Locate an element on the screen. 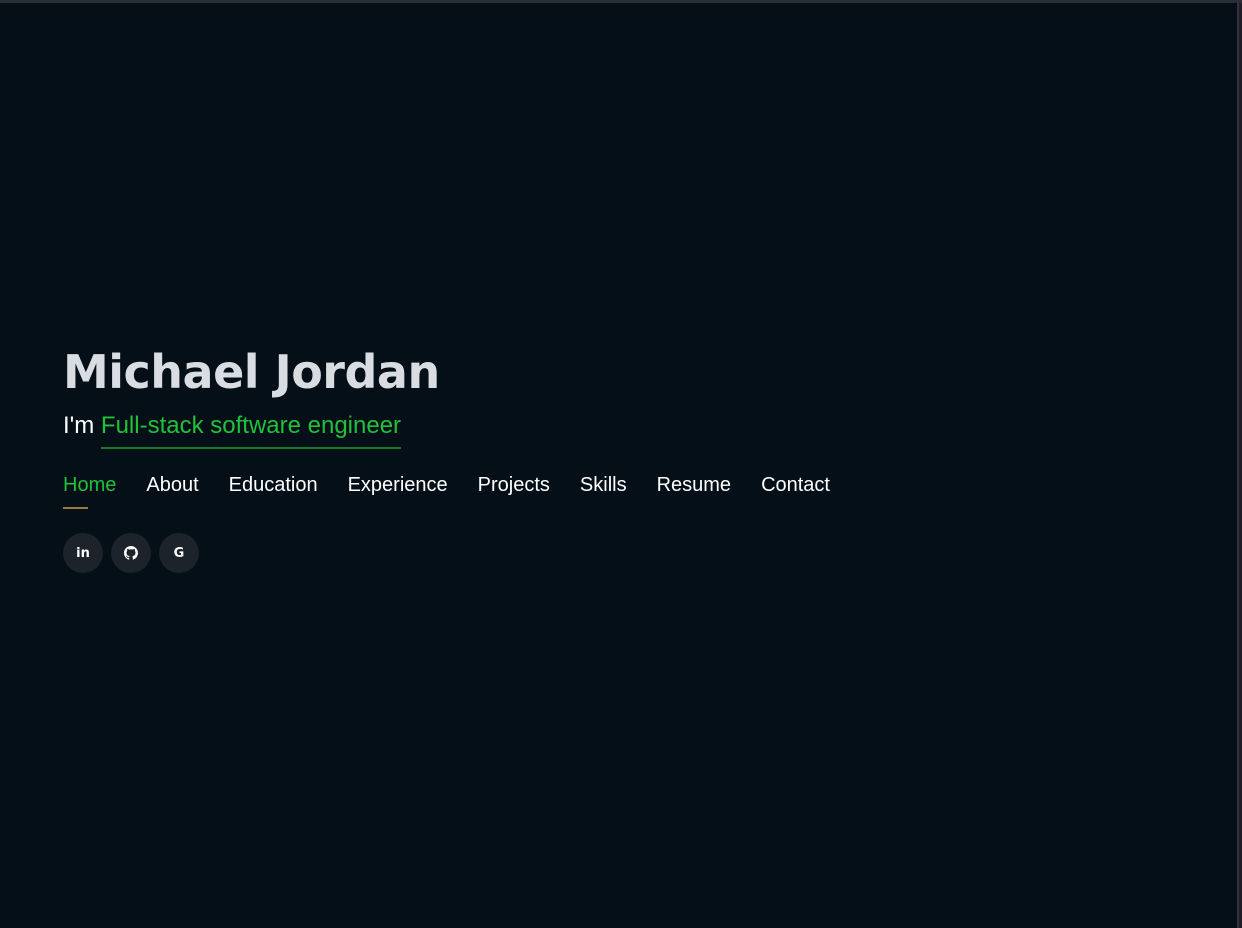  social-links: in G is located at coordinates (461, 553).